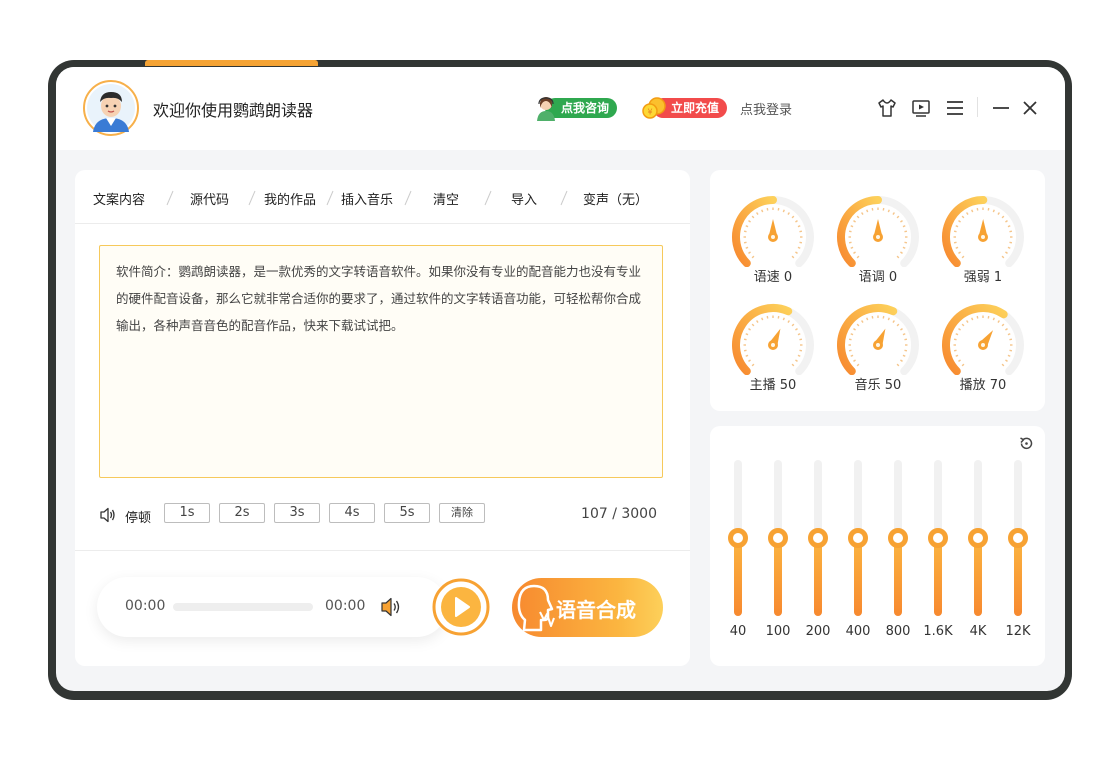  Describe the element at coordinates (773, 349) in the screenshot. I see `gauge-anchor: 主播 50` at that location.